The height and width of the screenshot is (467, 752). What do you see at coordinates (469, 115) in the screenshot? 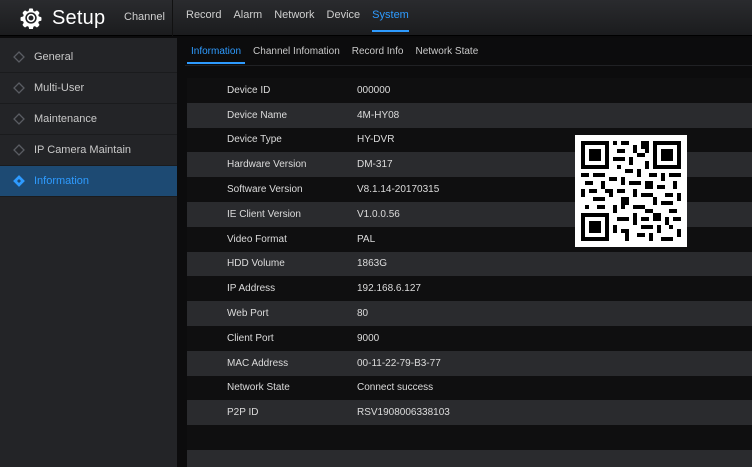
I see `info-row-device-name: Device Name 4M-HY08` at bounding box center [469, 115].